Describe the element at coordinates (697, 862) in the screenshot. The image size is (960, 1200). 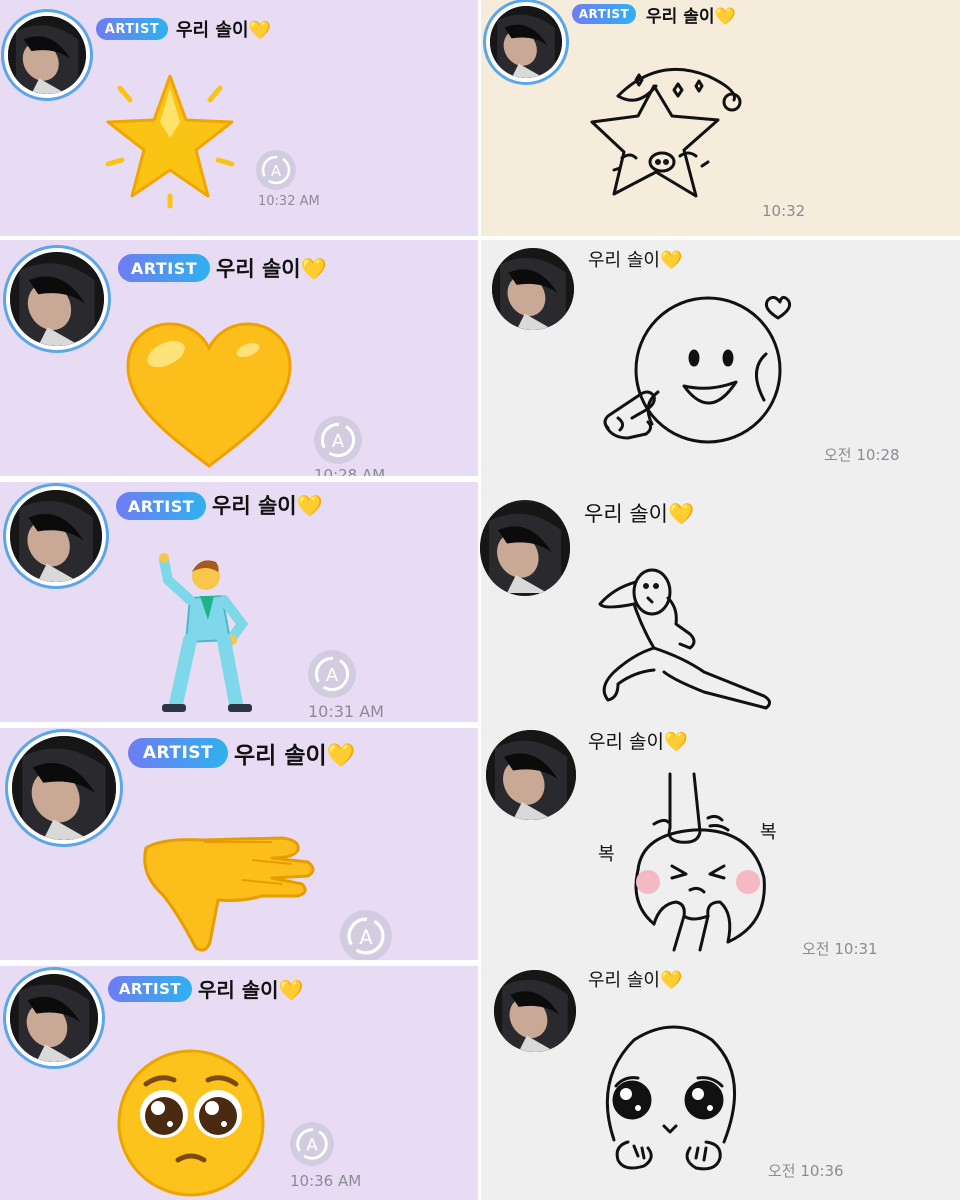
I see `poked-face-doodle` at that location.